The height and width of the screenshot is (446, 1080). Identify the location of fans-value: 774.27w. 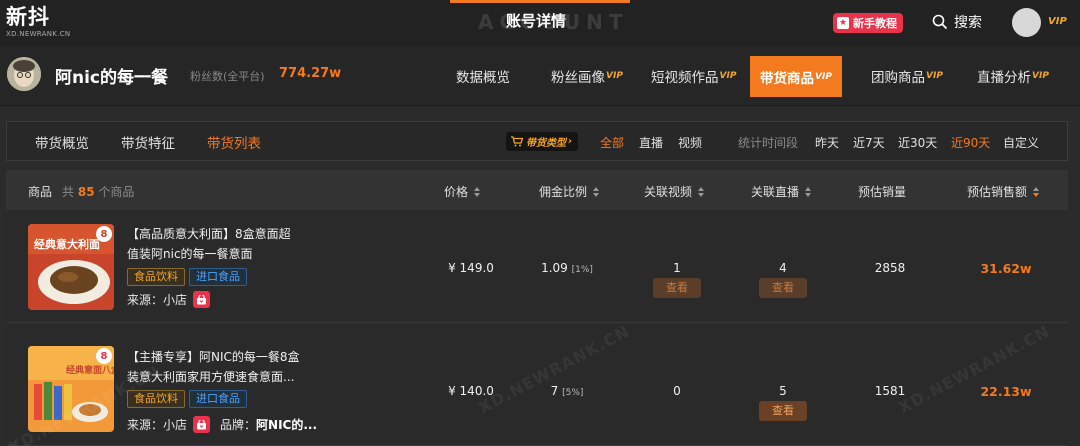
(310, 73).